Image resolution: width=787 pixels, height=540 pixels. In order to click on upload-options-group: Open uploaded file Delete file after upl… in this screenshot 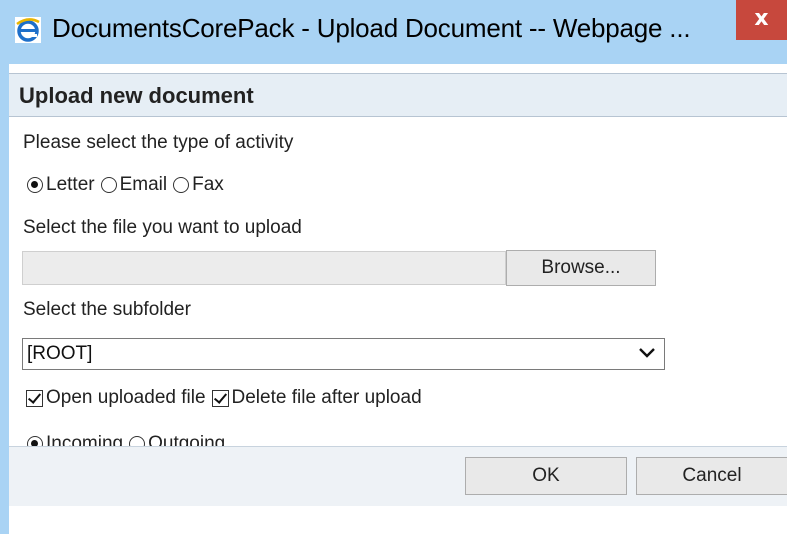, I will do `click(227, 398)`.